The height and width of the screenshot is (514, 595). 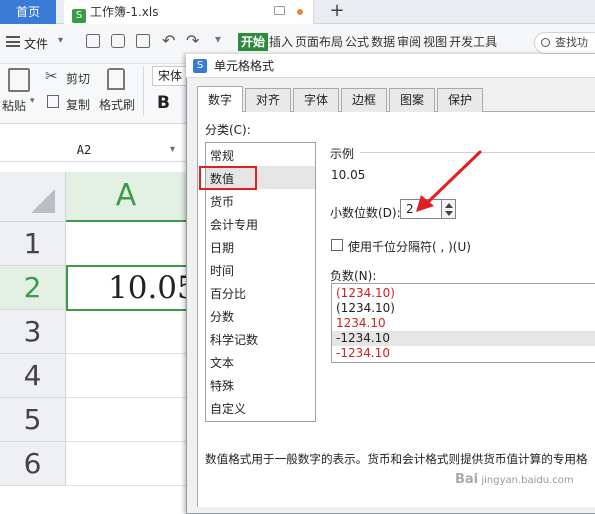 What do you see at coordinates (126, 197) in the screenshot?
I see `column-header-a: A` at bounding box center [126, 197].